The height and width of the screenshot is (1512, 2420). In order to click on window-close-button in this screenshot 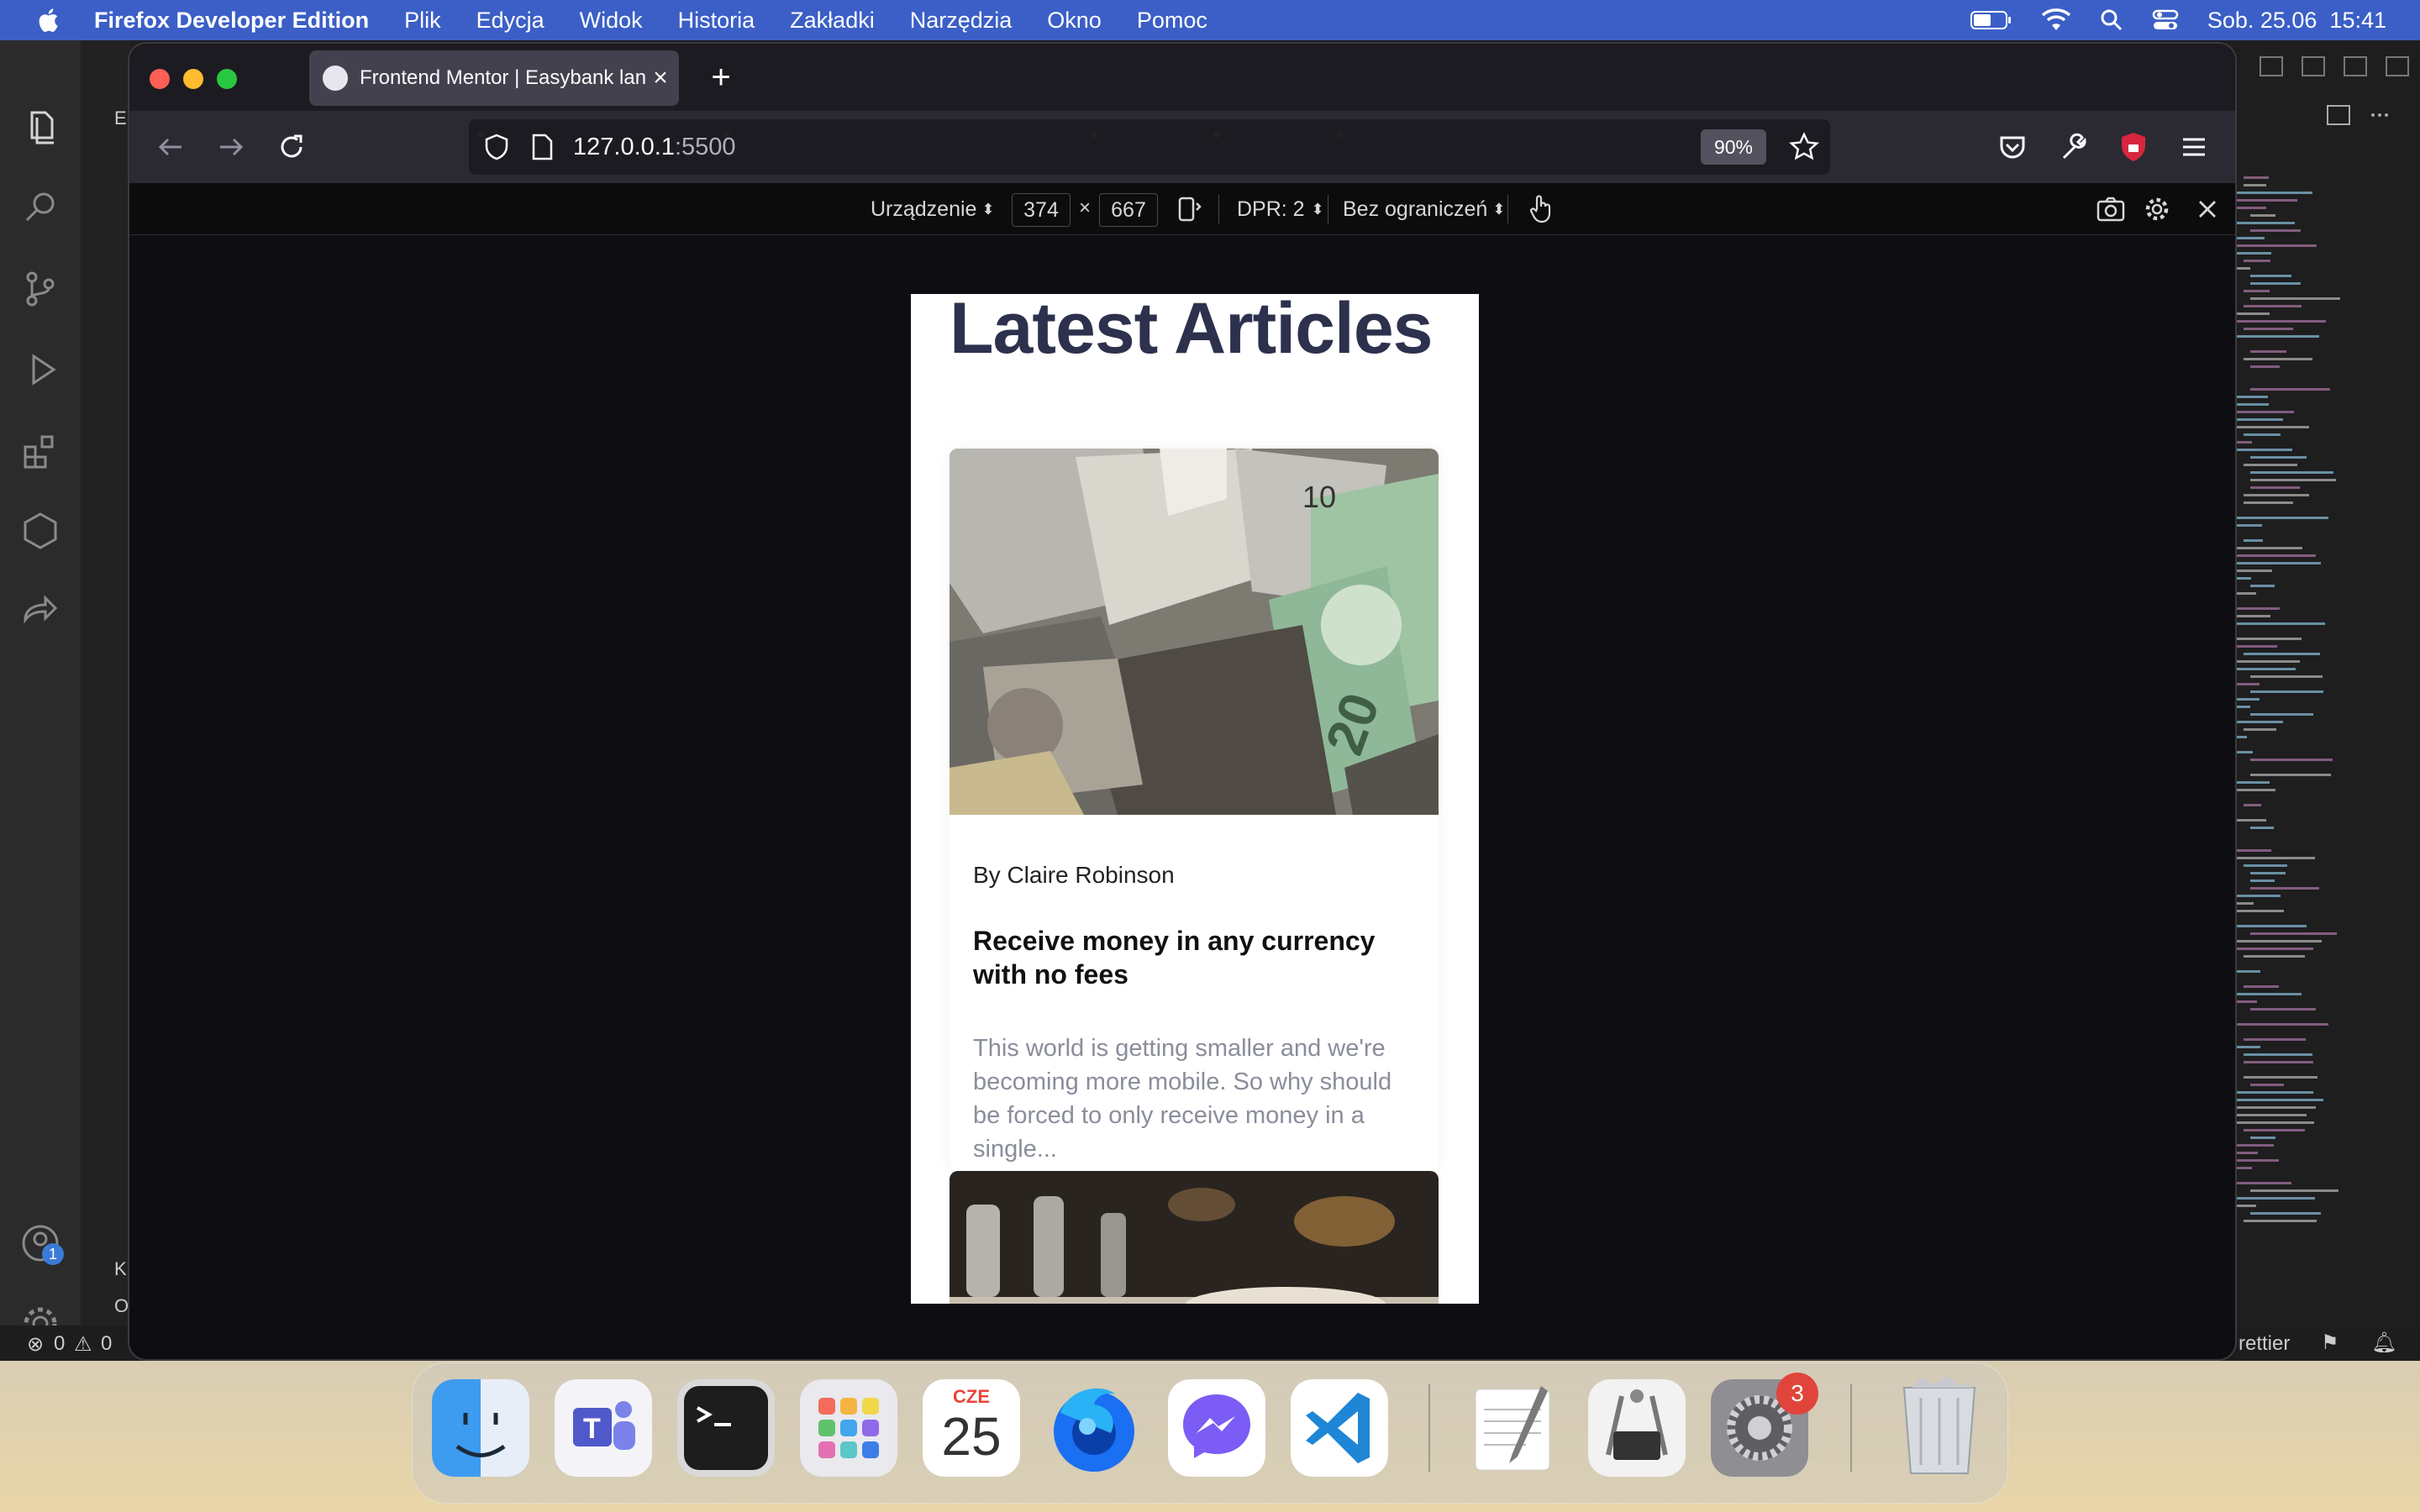, I will do `click(160, 79)`.